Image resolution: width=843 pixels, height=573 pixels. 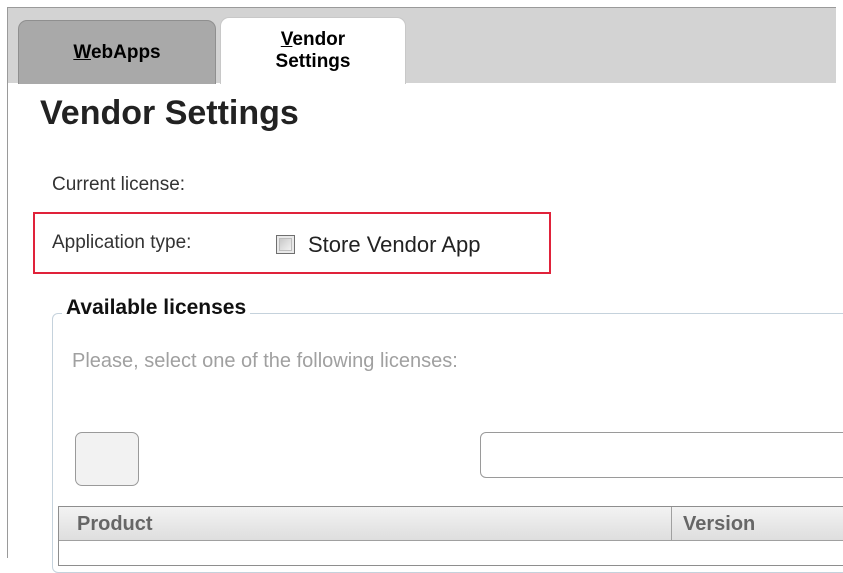 I want to click on tab-vendor-settings: Vendor Settings, so click(x=313, y=50).